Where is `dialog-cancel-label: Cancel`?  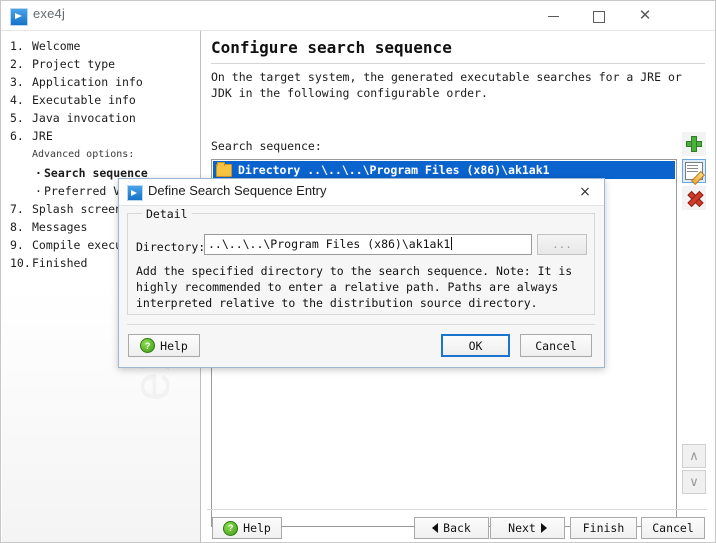 dialog-cancel-label: Cancel is located at coordinates (556, 345).